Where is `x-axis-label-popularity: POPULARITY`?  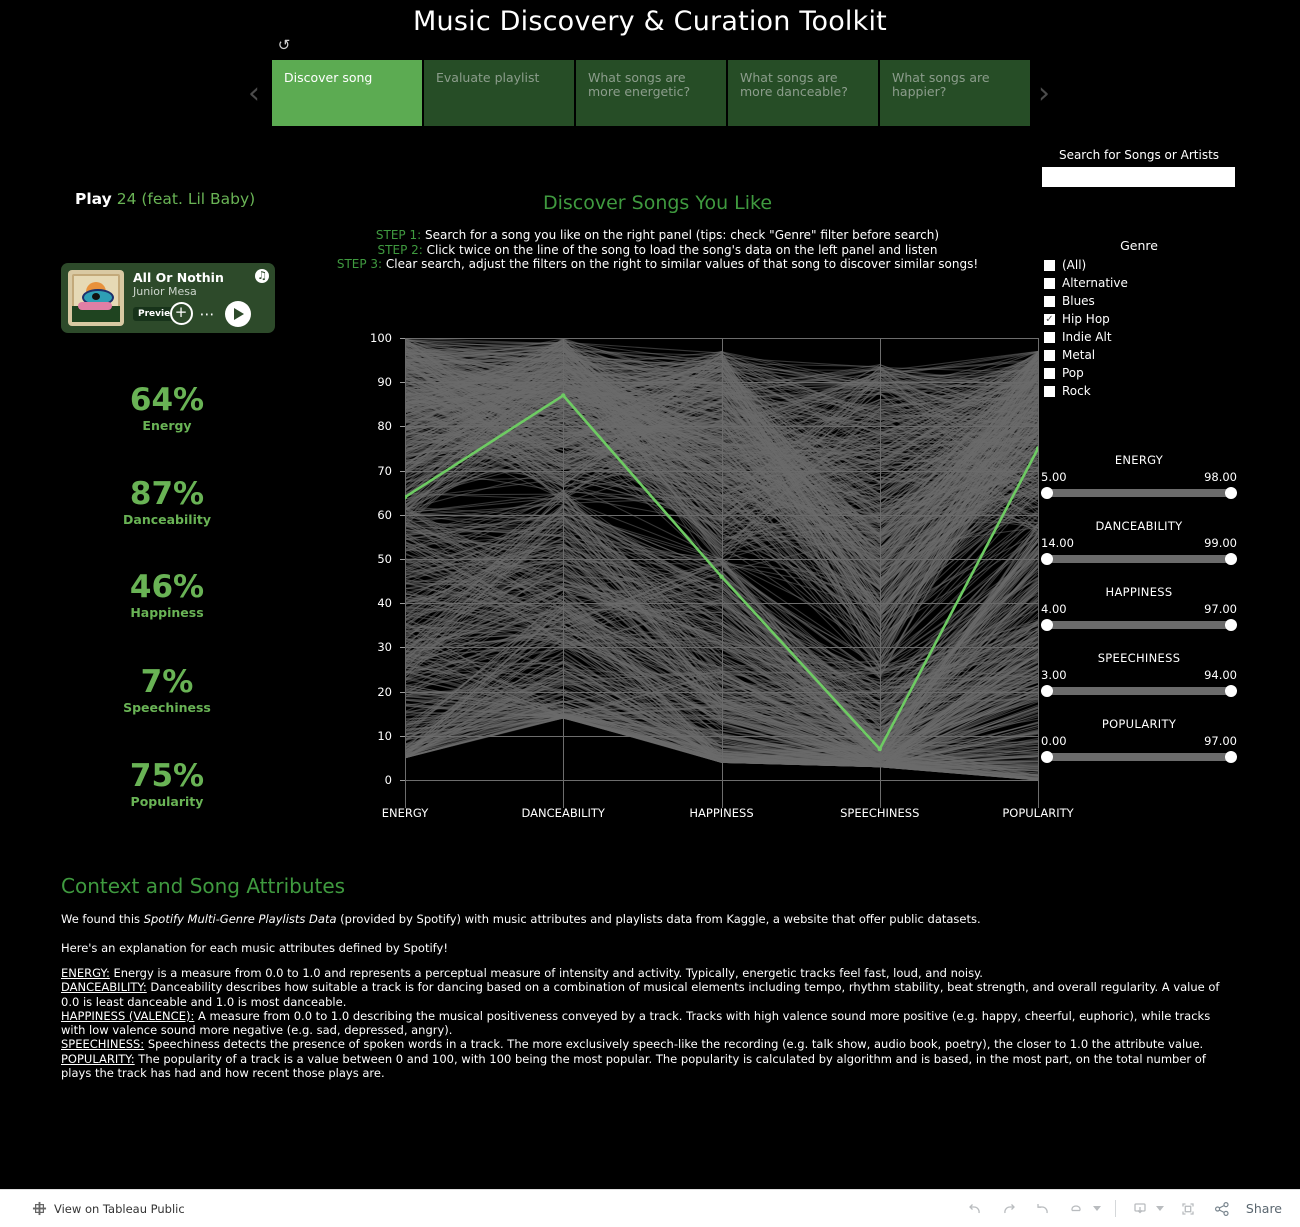 x-axis-label-popularity: POPULARITY is located at coordinates (1038, 813).